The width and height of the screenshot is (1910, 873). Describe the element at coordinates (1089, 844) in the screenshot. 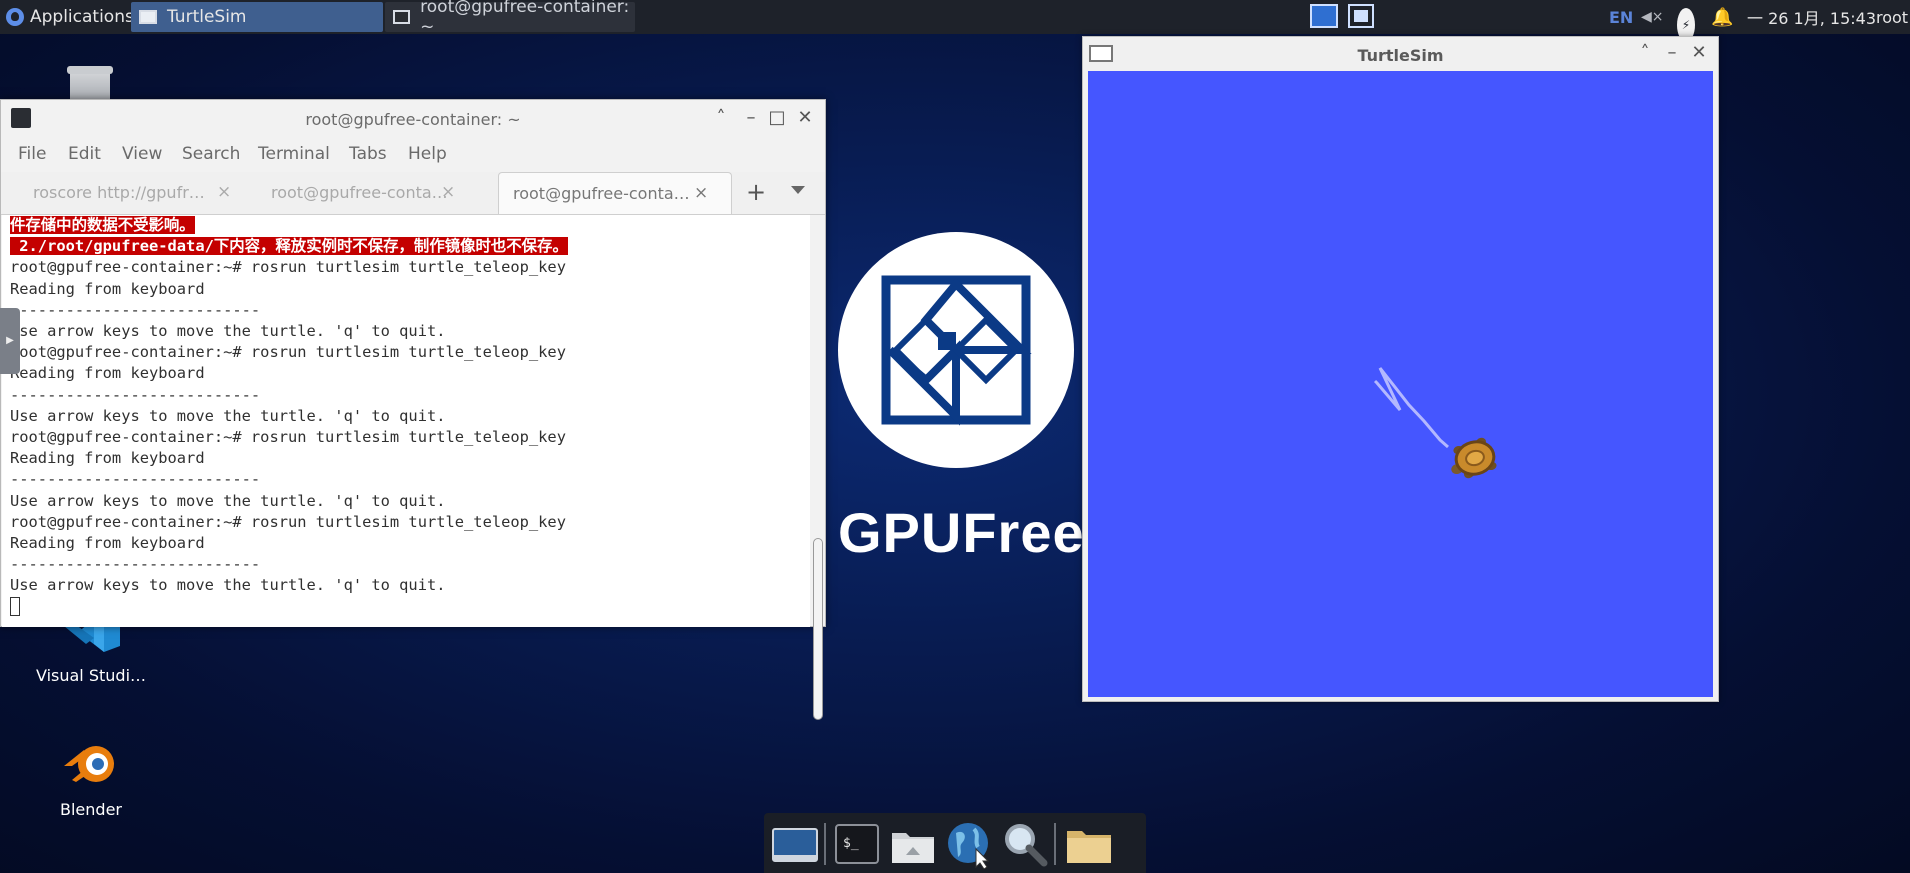

I see `folder-icon` at that location.